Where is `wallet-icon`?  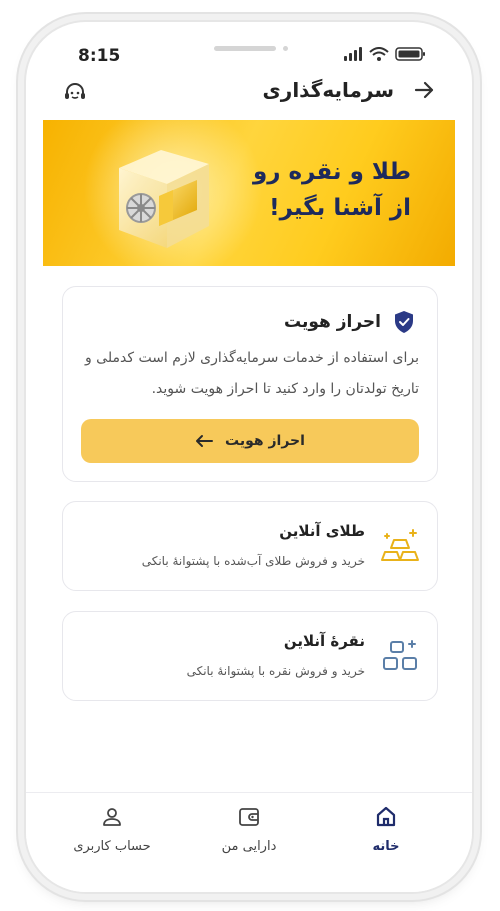 wallet-icon is located at coordinates (249, 817).